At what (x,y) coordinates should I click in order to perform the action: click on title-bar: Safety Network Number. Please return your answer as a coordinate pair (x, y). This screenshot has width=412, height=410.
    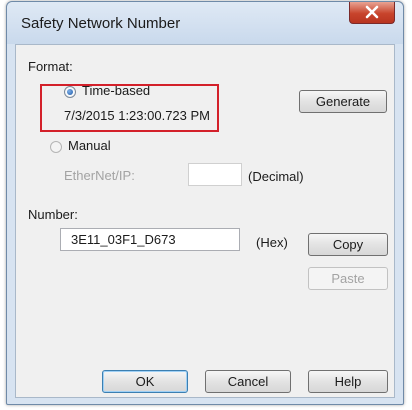
    Looking at the image, I should click on (205, 23).